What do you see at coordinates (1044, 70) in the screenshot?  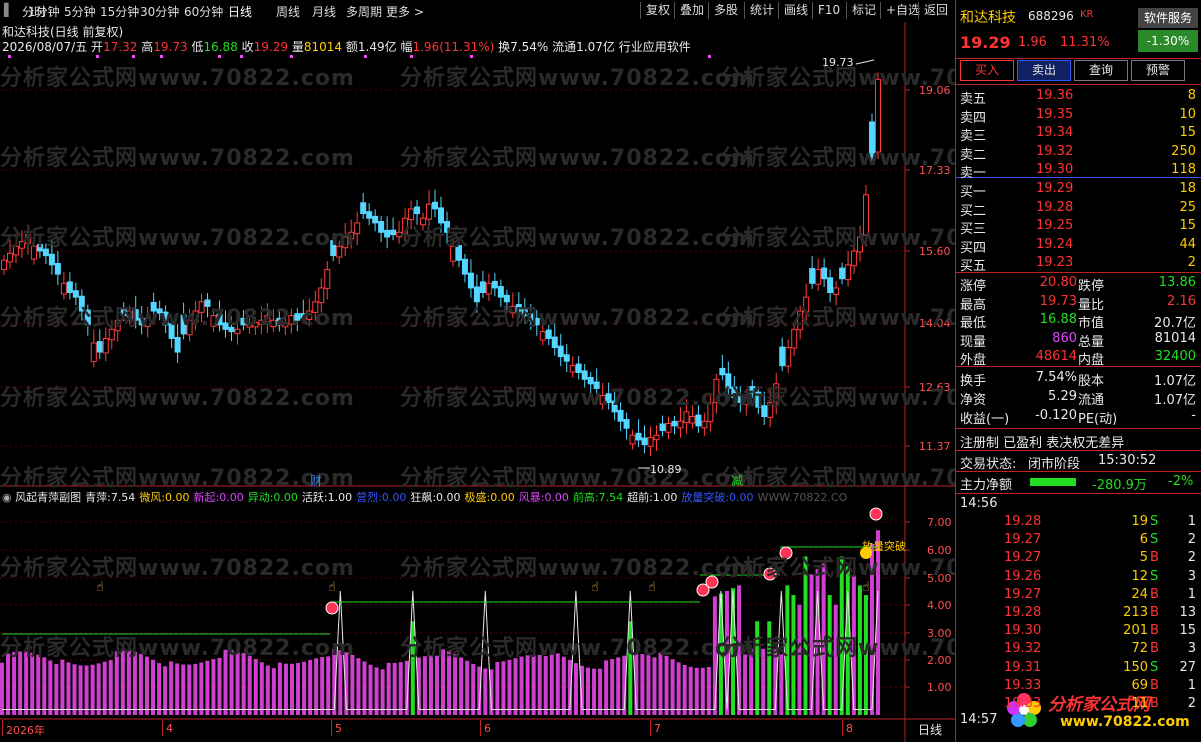 I see `trade-action-button-1: 卖出` at bounding box center [1044, 70].